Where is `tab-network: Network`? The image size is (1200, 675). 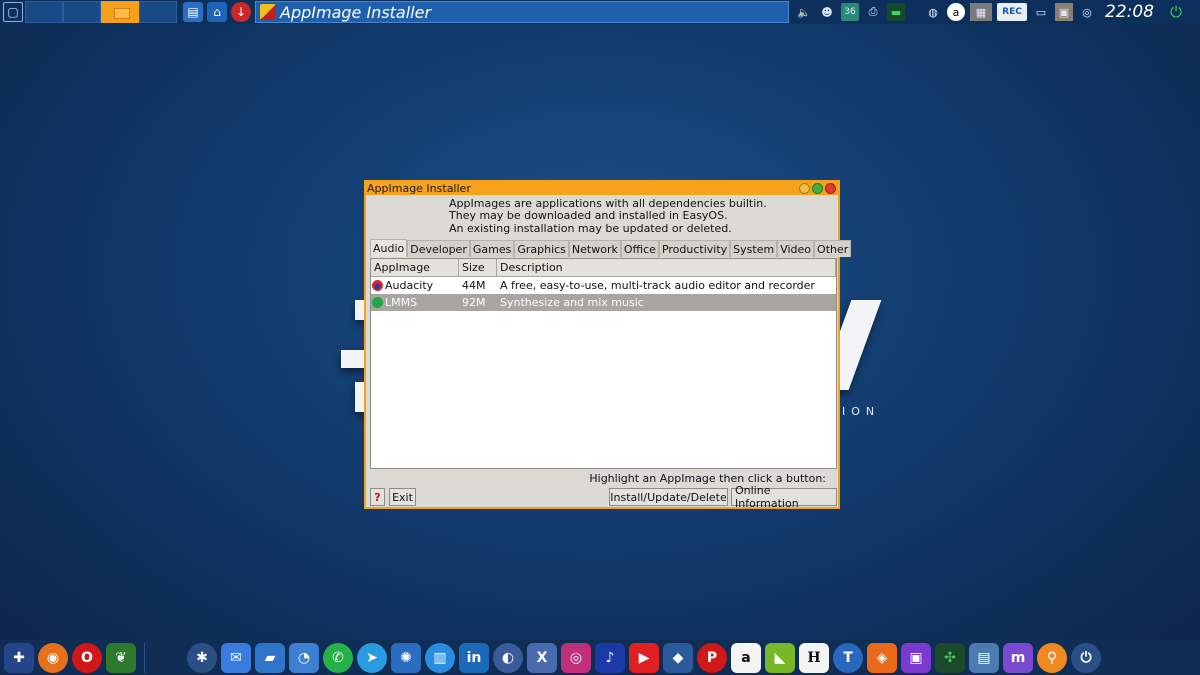 tab-network: Network is located at coordinates (594, 248).